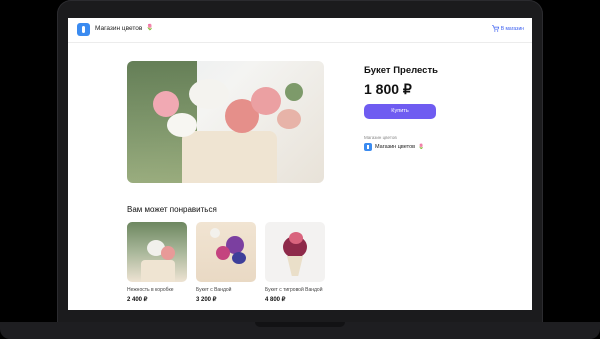 The width and height of the screenshot is (600, 339). What do you see at coordinates (172, 209) in the screenshot?
I see `recommendations-title: Вам может понравиться` at bounding box center [172, 209].